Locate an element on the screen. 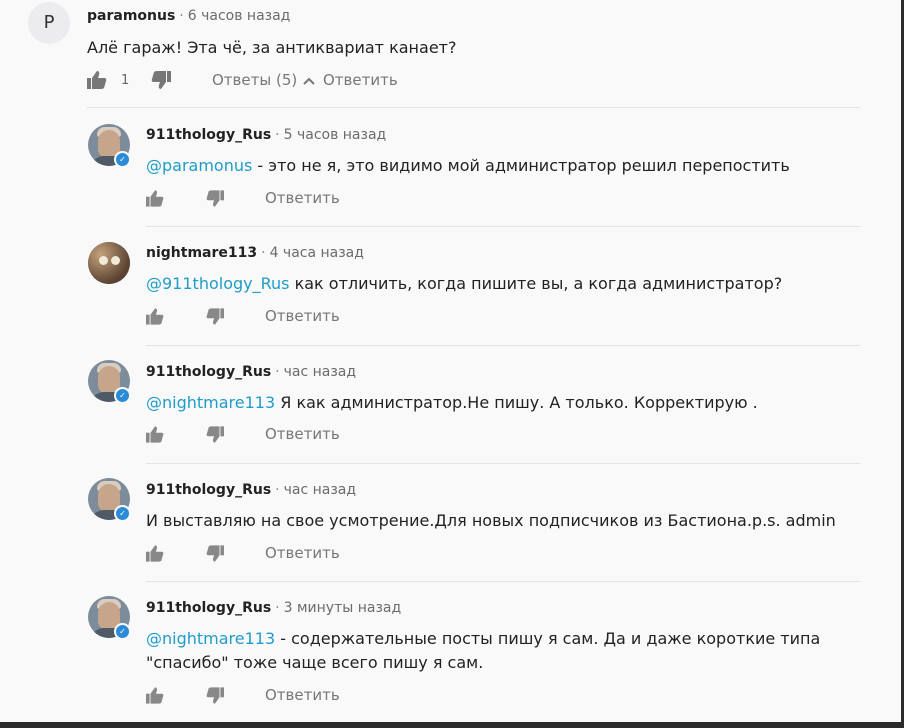 The width and height of the screenshot is (904, 728). comment-meta: nightmare113 · 4 часа назад is located at coordinates (255, 253).